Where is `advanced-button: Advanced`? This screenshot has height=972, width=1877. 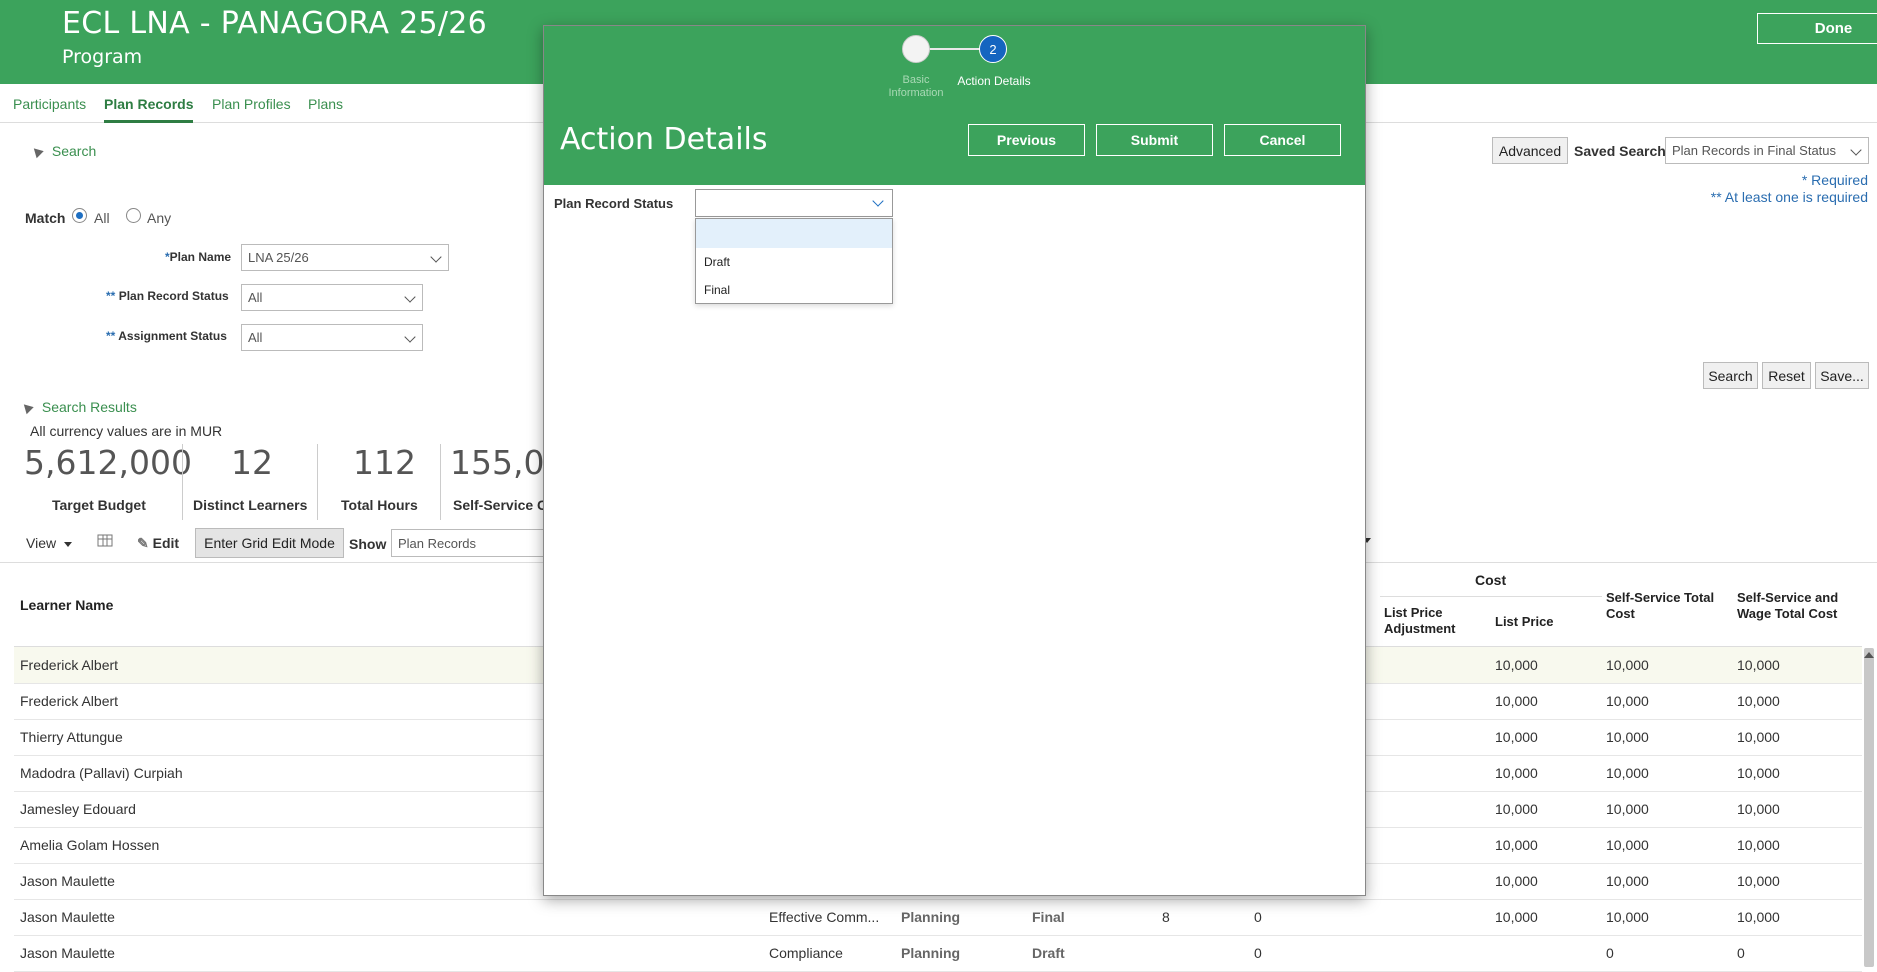 advanced-button: Advanced is located at coordinates (1530, 150).